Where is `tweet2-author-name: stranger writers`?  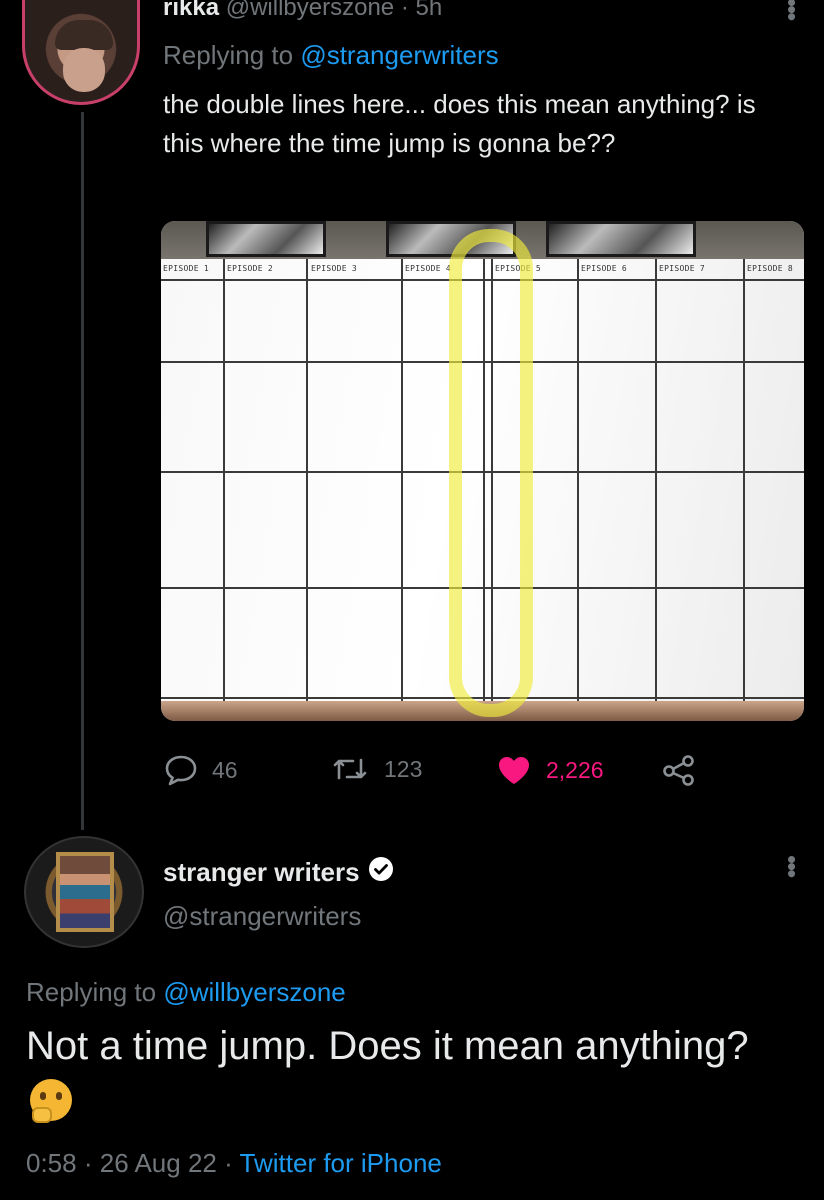 tweet2-author-name: stranger writers is located at coordinates (261, 872).